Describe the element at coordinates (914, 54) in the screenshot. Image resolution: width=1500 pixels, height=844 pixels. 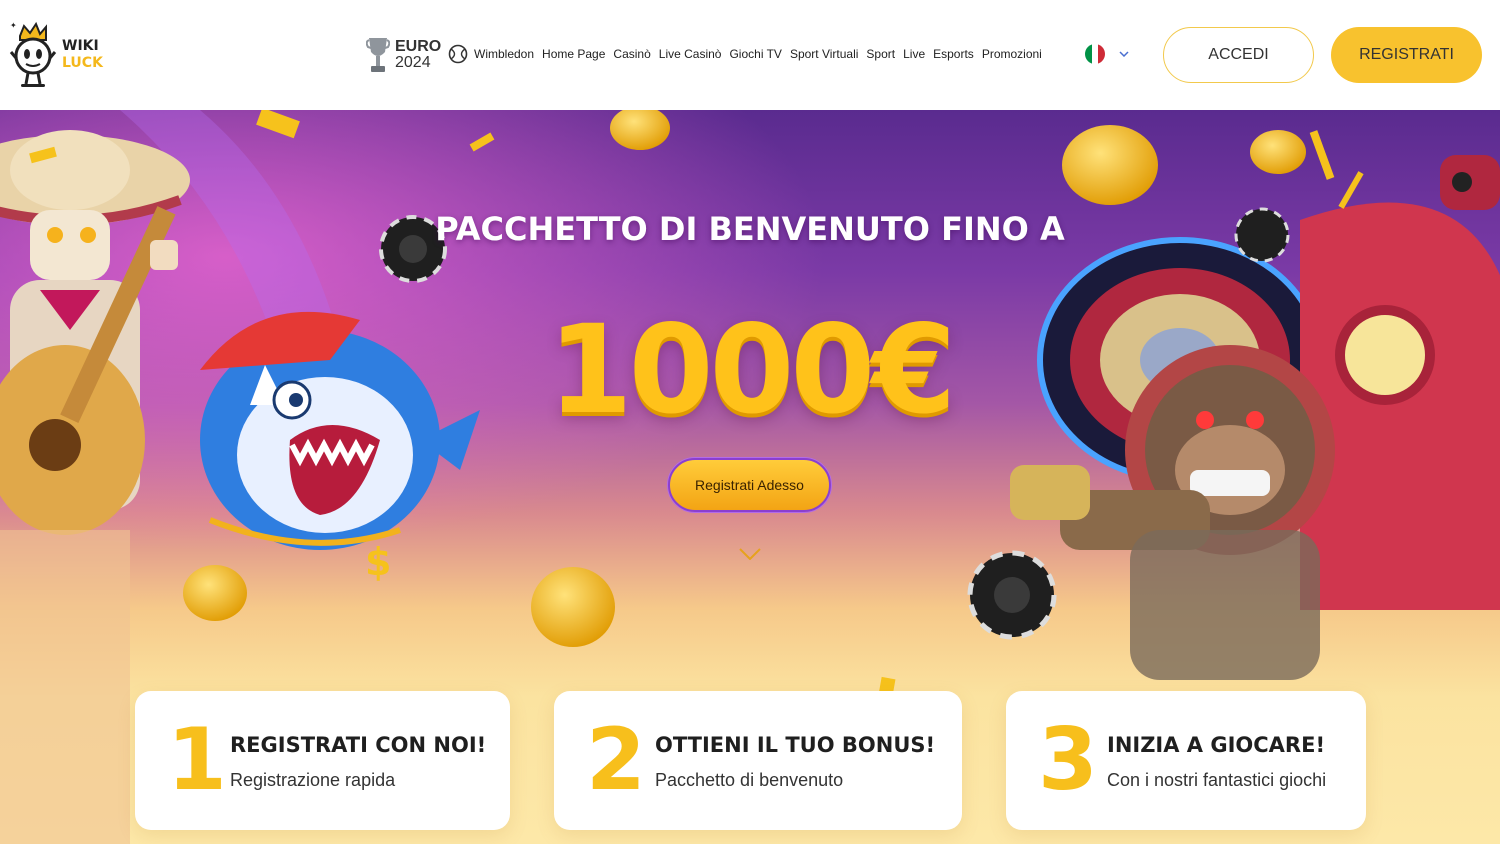
I see `nav-item-live: Live` at that location.